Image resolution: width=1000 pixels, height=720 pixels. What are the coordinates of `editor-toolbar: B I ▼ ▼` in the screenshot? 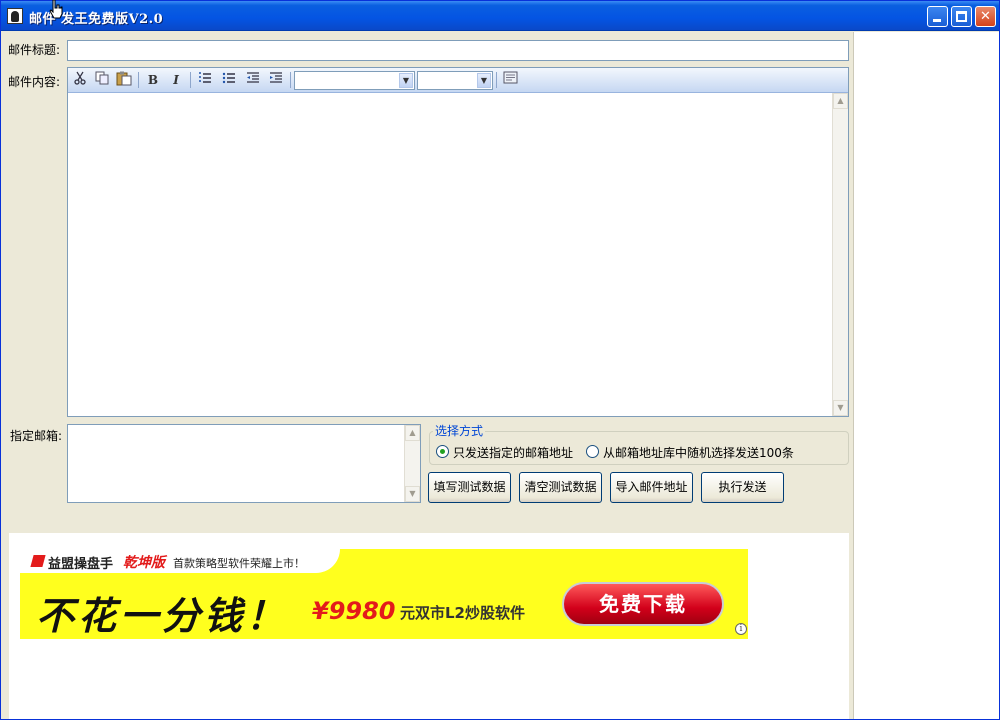 It's located at (458, 80).